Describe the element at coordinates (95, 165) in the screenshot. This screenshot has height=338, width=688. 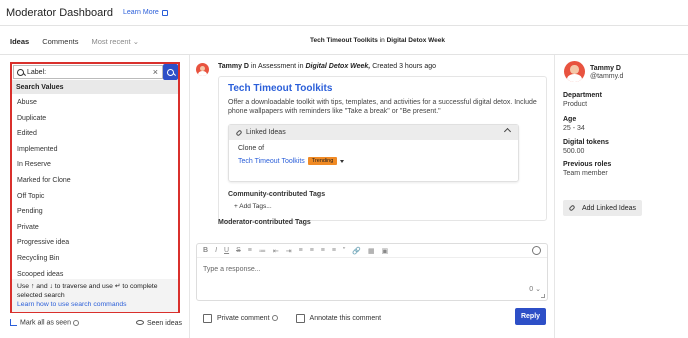
I see `list-item: In Reserve` at that location.